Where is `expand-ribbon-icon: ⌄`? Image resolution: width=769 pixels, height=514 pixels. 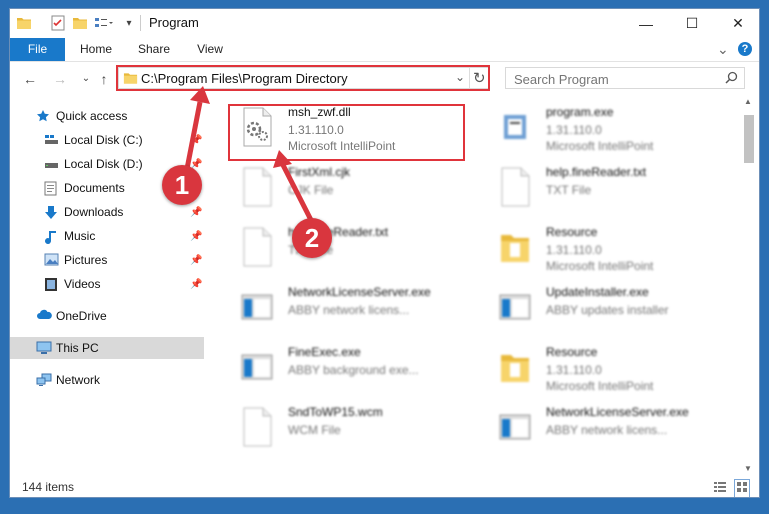
expand-ribbon-icon: ⌄ is located at coordinates (723, 49).